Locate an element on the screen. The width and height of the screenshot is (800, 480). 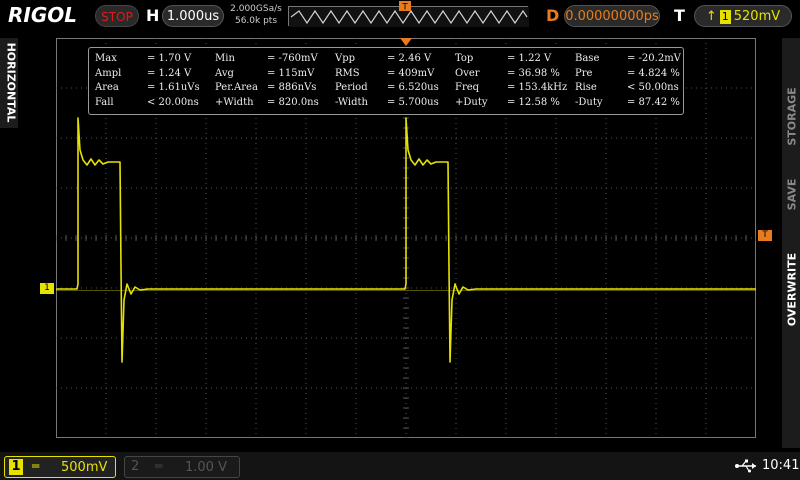
acquisition-info: 2.000GSa/s 56.0k pts is located at coordinates (256, 15).